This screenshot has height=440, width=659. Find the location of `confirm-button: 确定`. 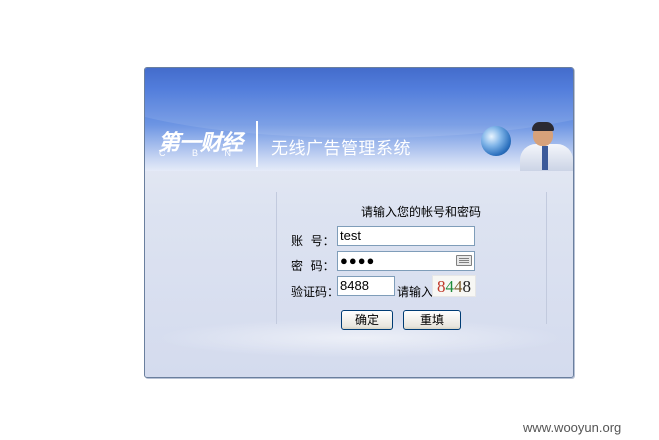

confirm-button: 确定 is located at coordinates (367, 320).